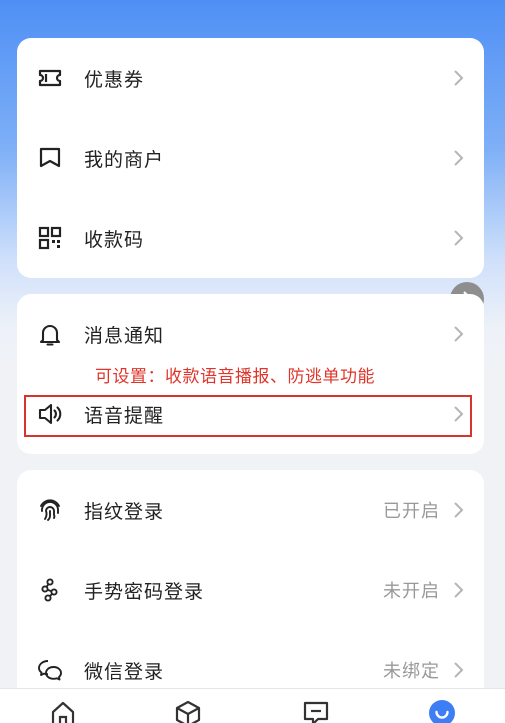 This screenshot has width=505, height=723. I want to click on home-icon, so click(63, 711).